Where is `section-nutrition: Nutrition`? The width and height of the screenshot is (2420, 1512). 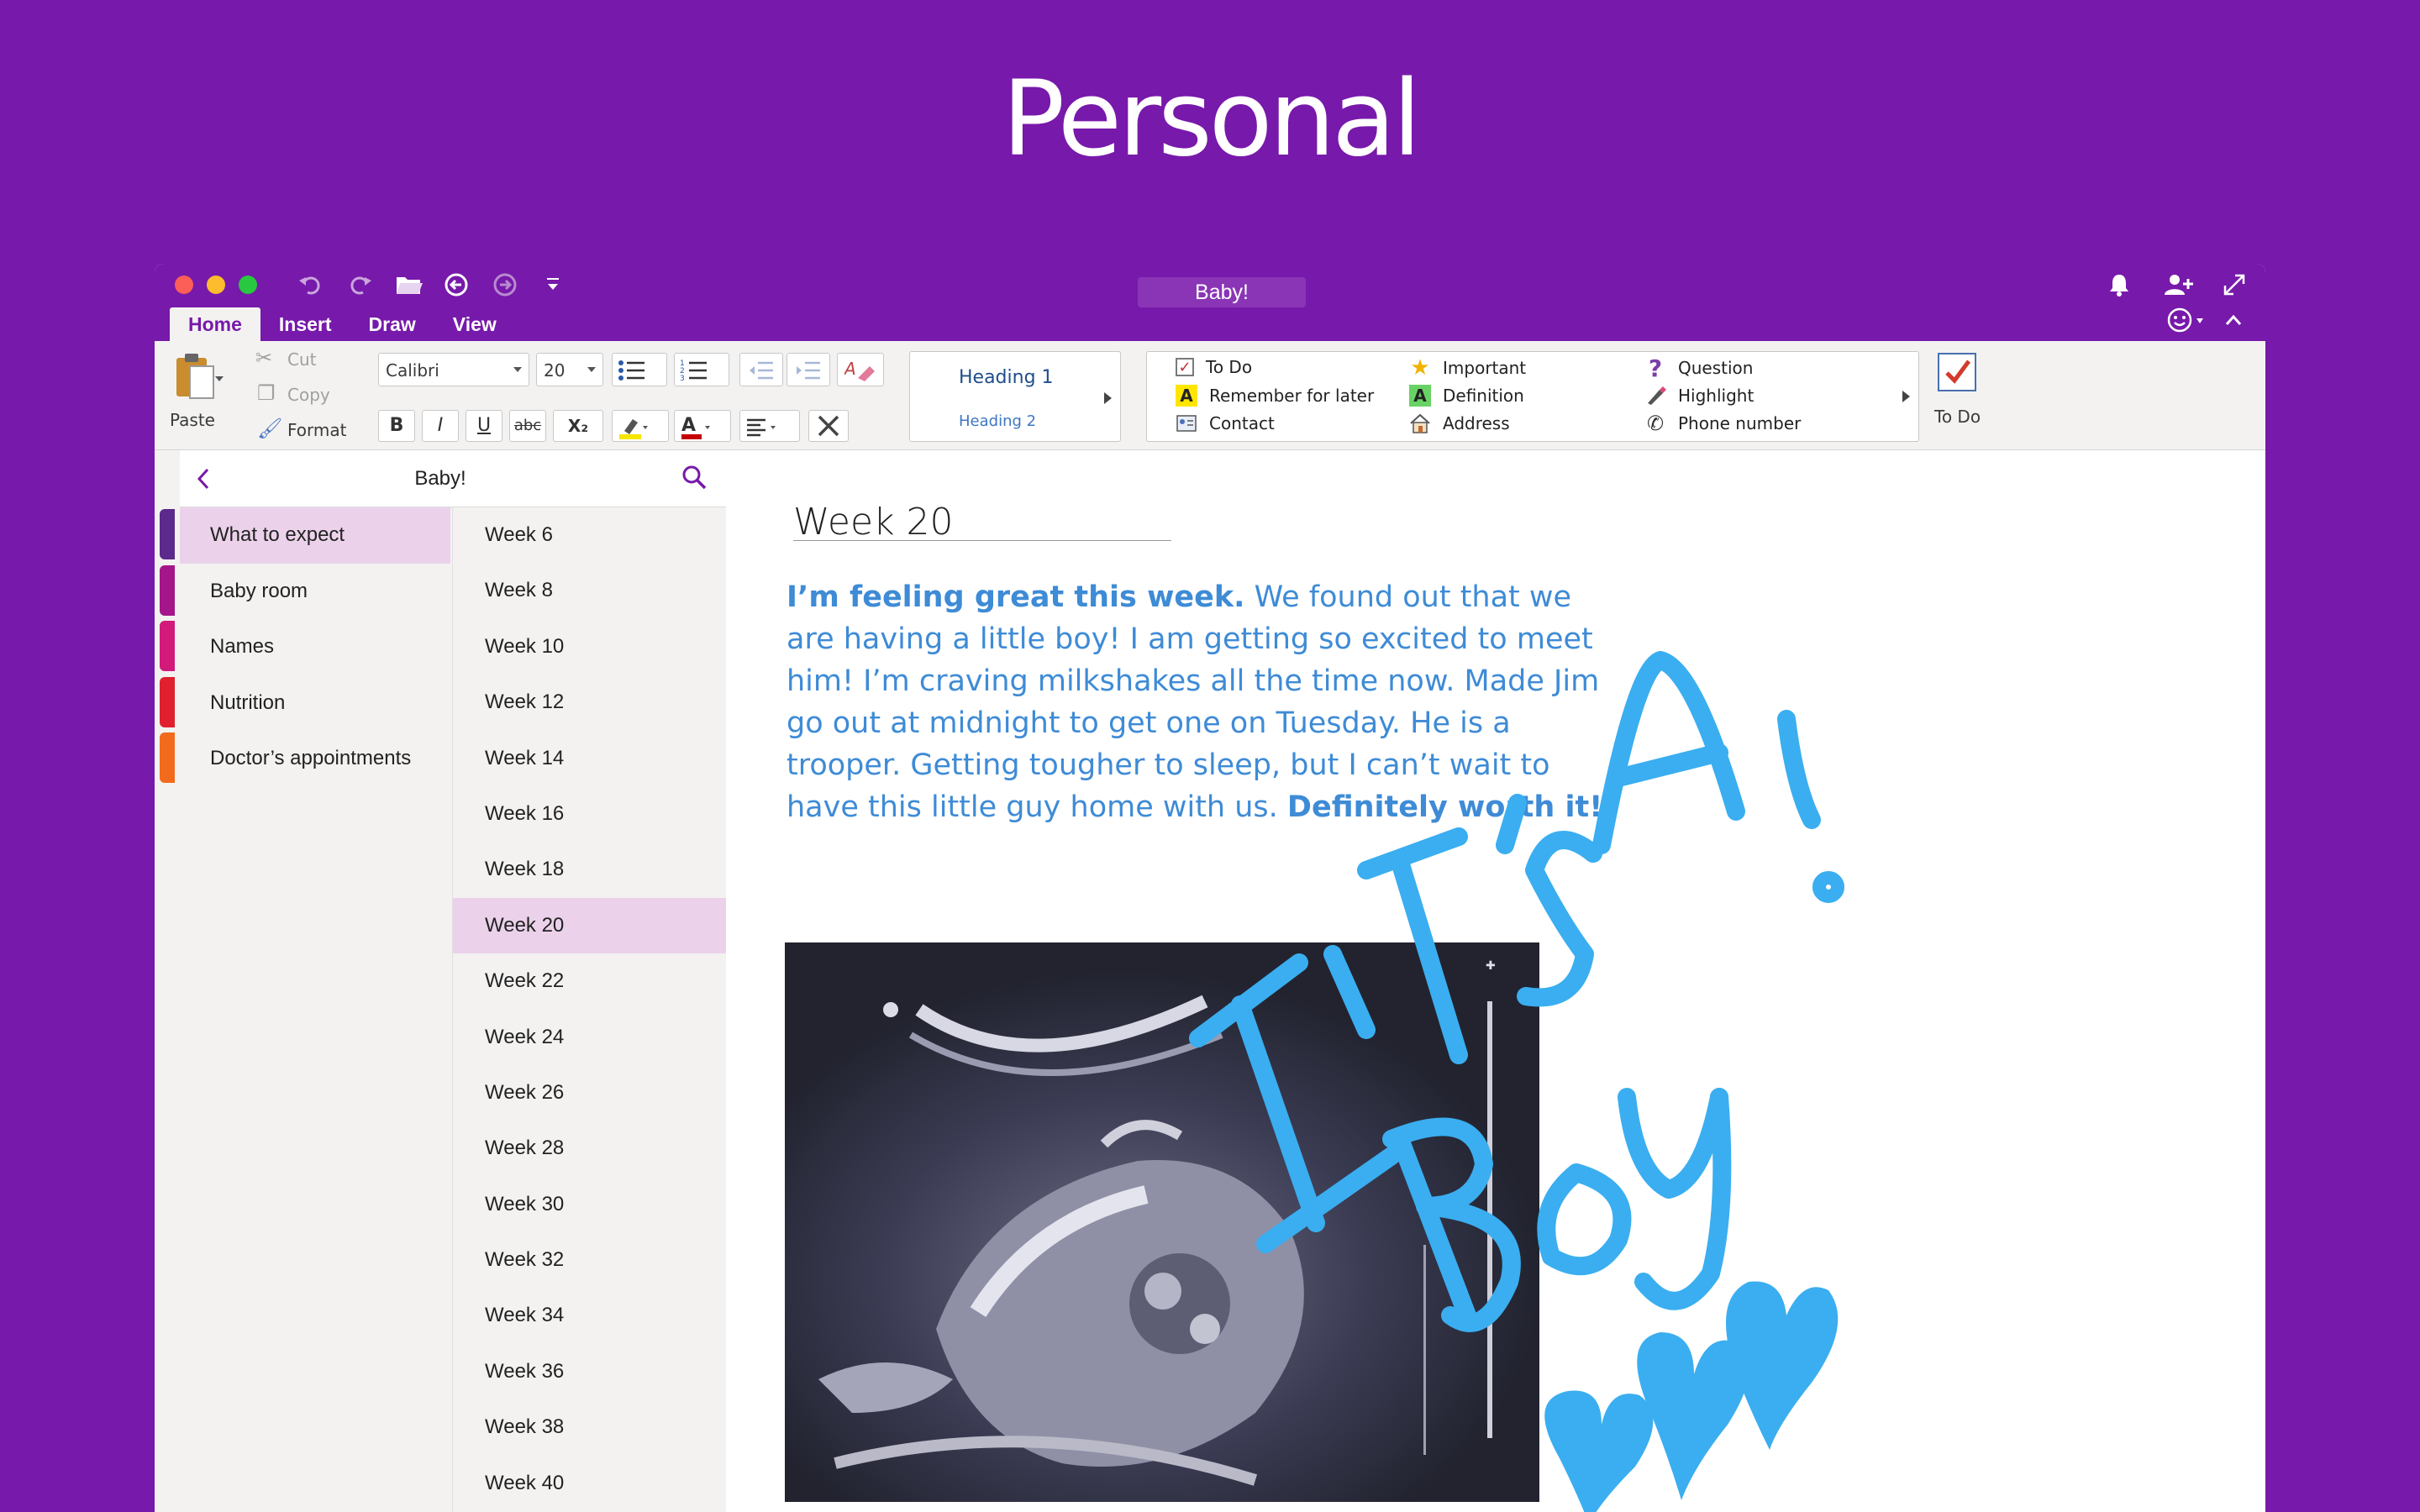 section-nutrition: Nutrition is located at coordinates (315, 703).